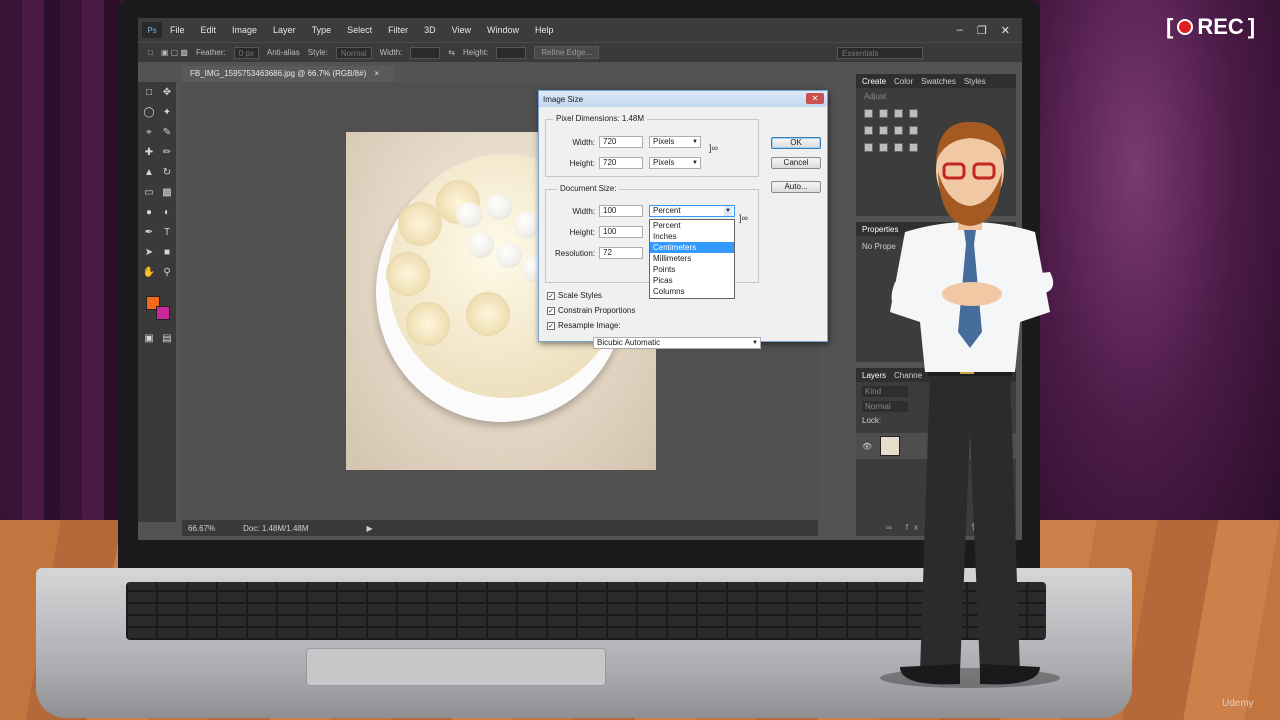  I want to click on dodge-icon: ◐, so click(167, 213).